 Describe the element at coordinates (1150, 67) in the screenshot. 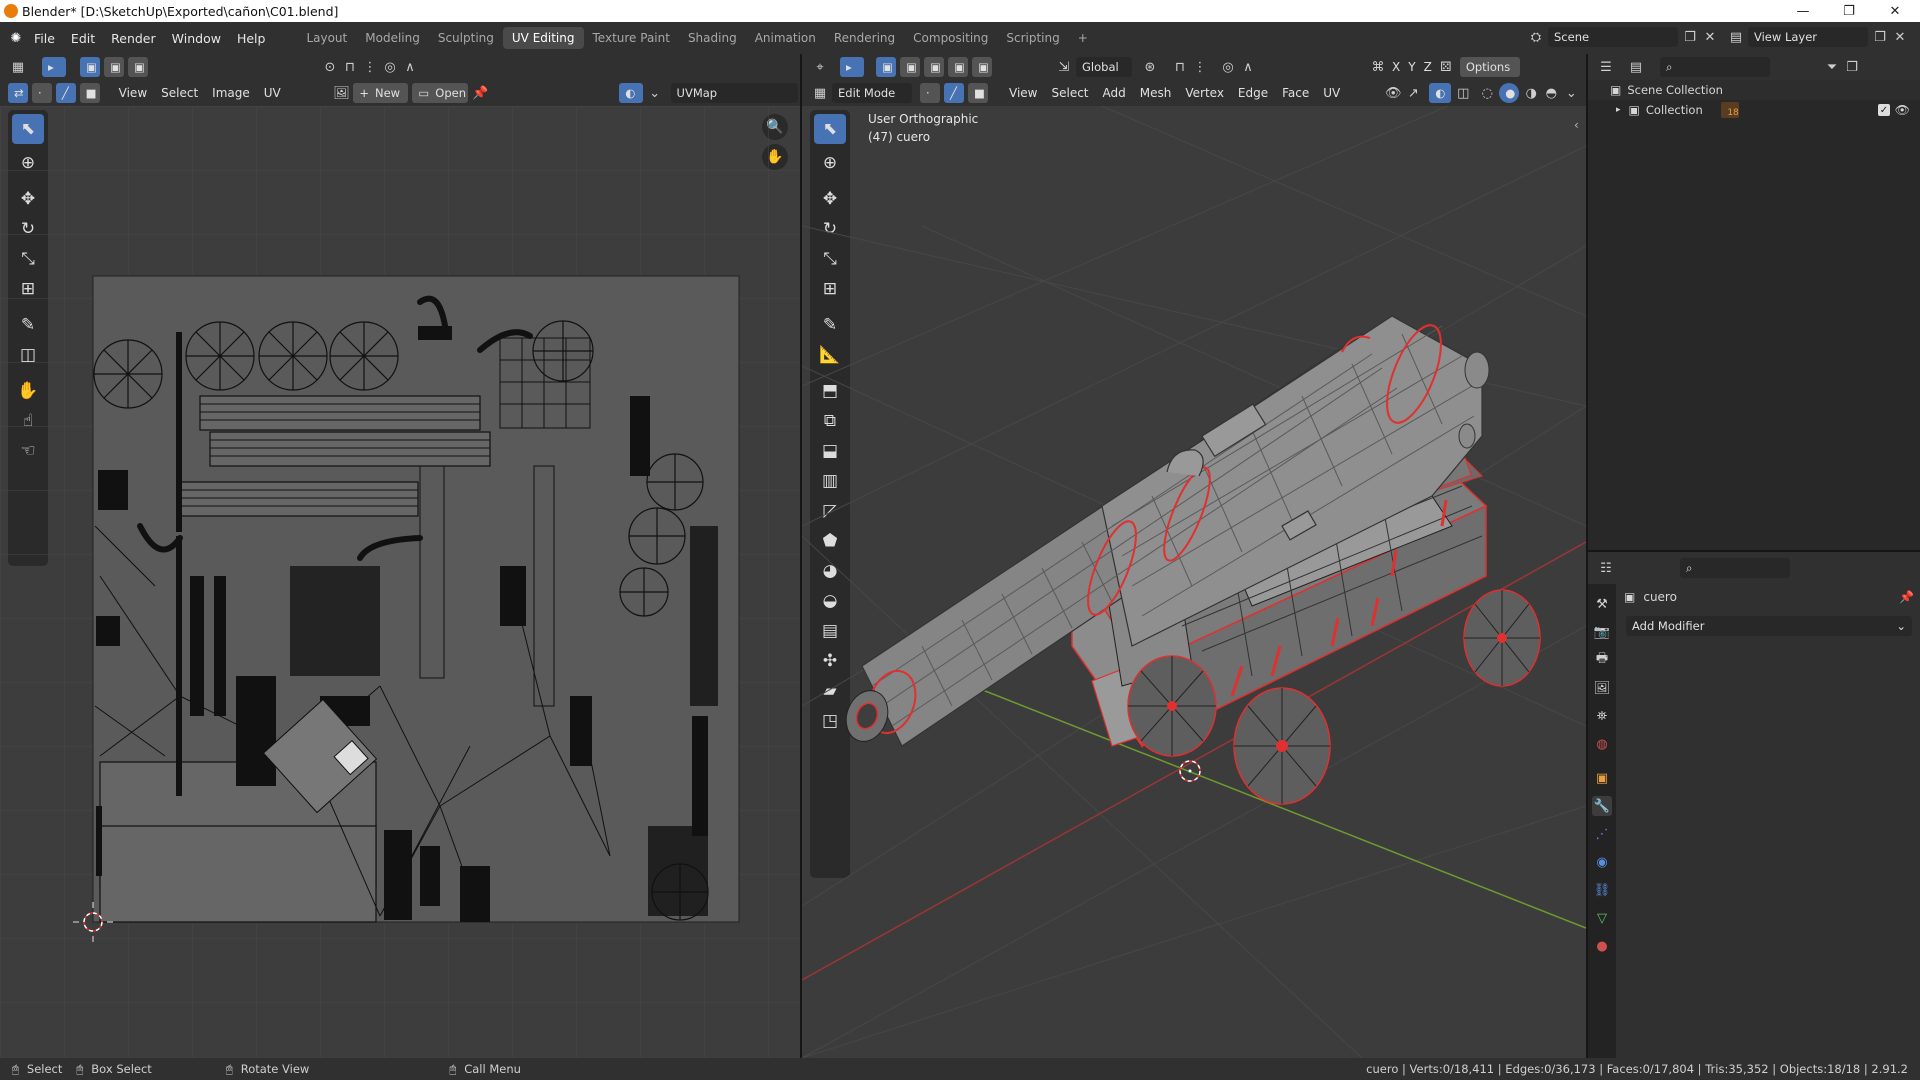

I see `vp-pivot-icon: ⊛` at that location.